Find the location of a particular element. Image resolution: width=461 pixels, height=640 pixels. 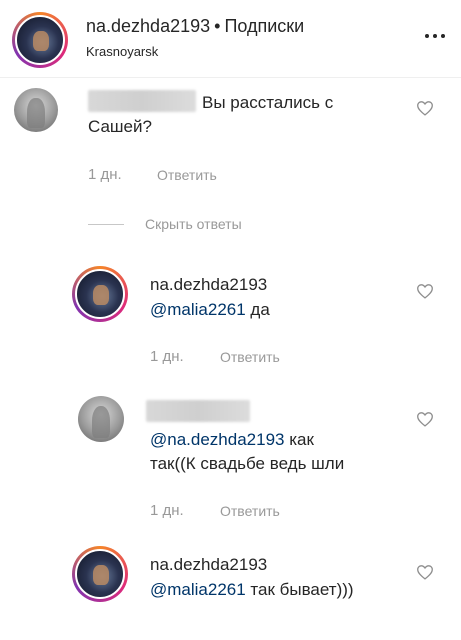

profile-avatar is located at coordinates (40, 40).